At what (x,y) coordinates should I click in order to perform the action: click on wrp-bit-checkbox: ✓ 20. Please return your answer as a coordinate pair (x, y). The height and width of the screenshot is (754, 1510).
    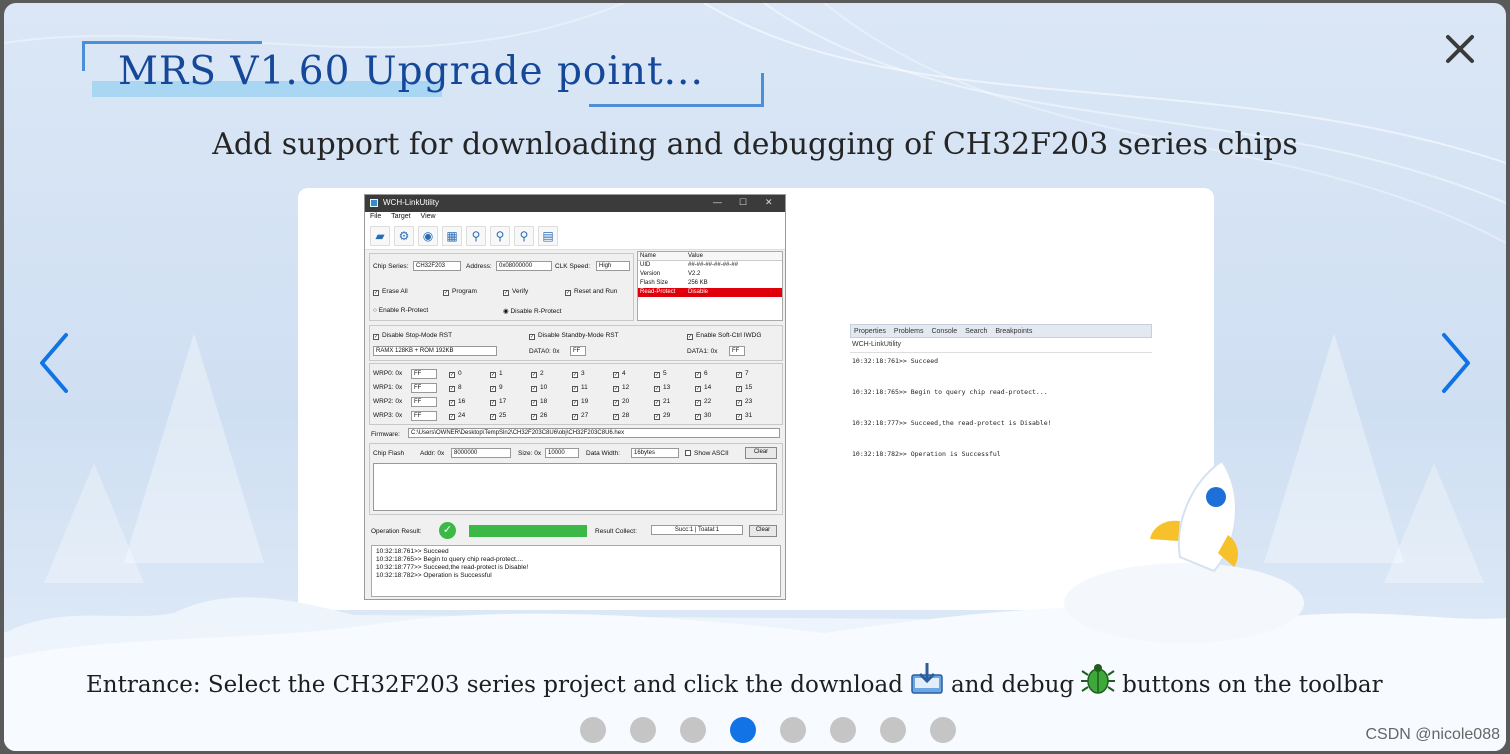
    Looking at the image, I should click on (621, 402).